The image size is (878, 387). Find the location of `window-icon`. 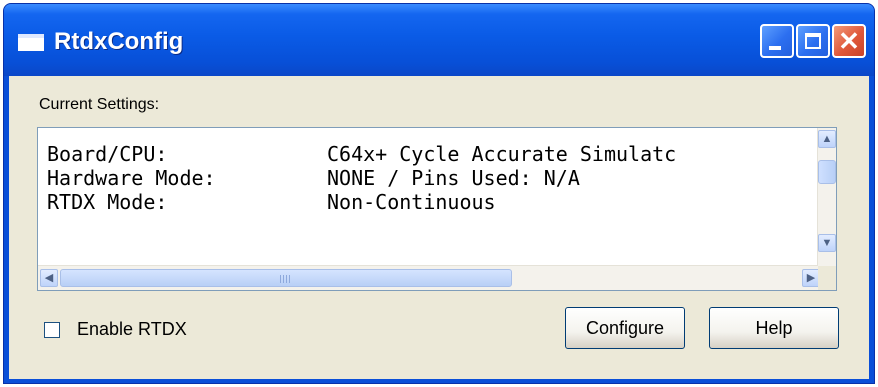

window-icon is located at coordinates (31, 42).